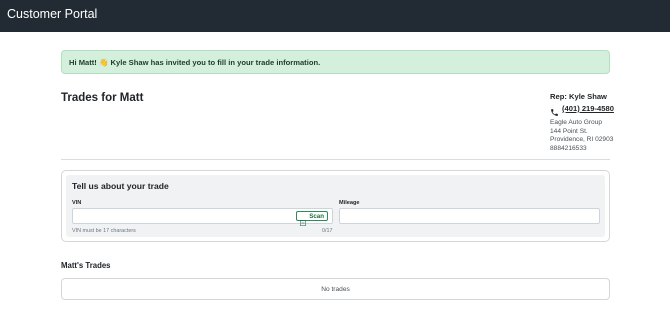 The height and width of the screenshot is (319, 670). Describe the element at coordinates (120, 186) in the screenshot. I see `trade-form-title: Tell us about your trade` at that location.